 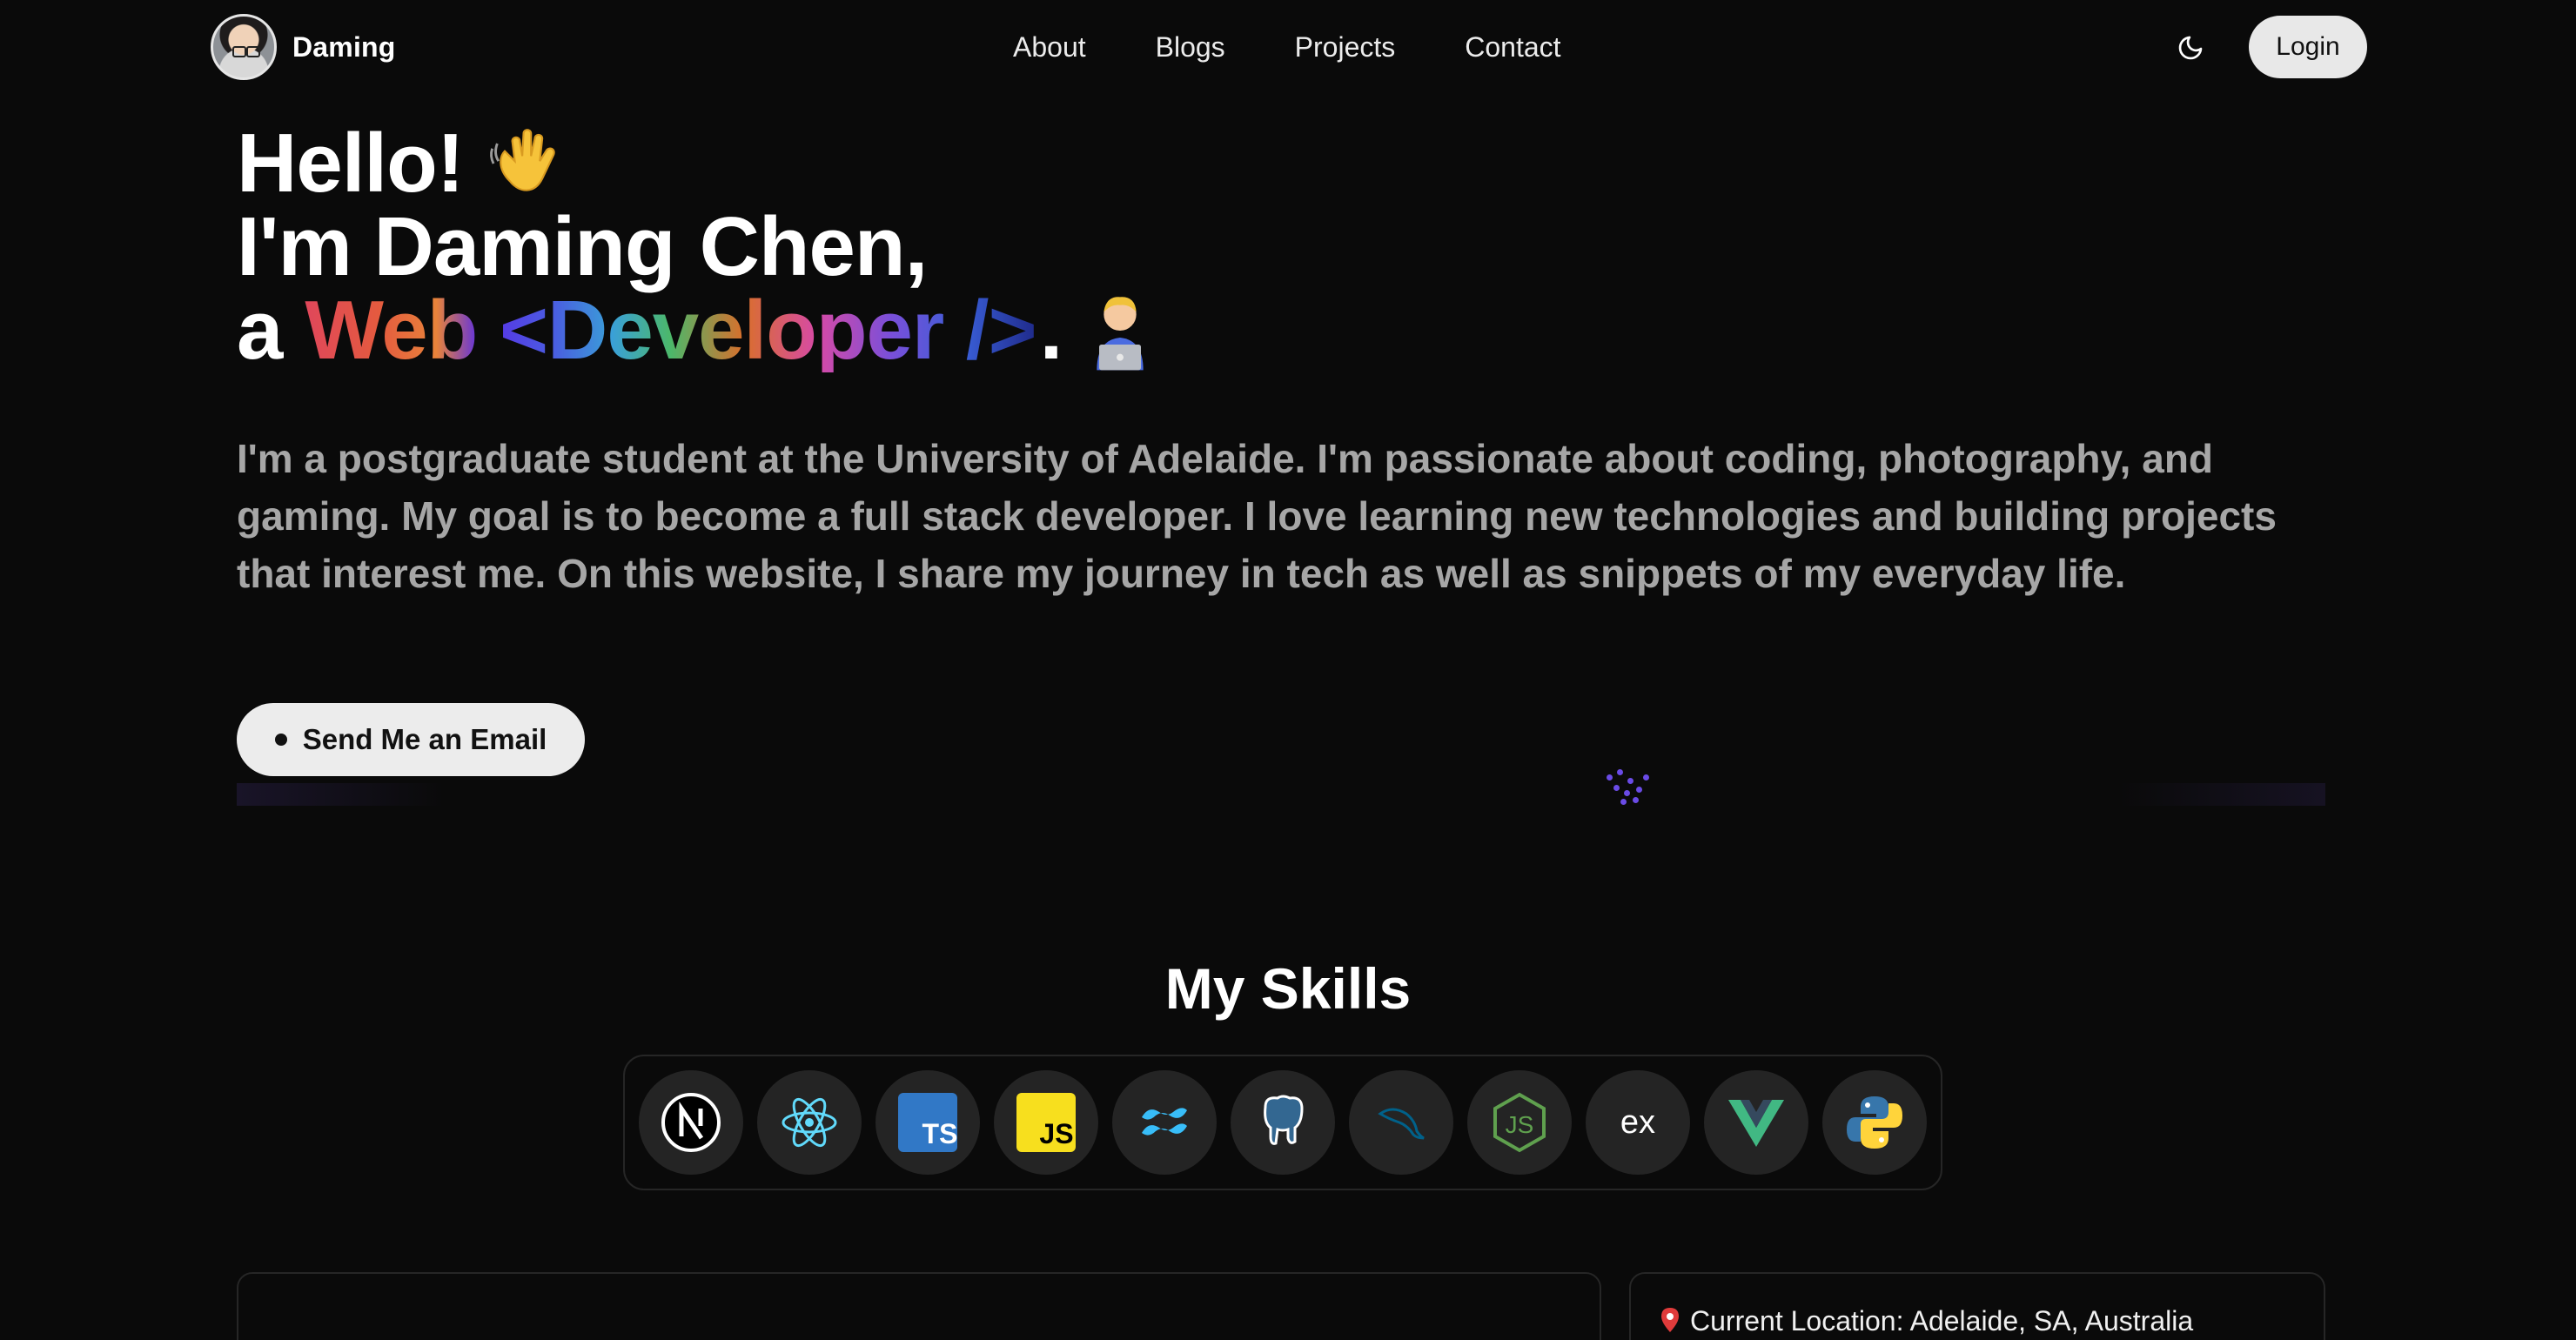 What do you see at coordinates (919, 1306) in the screenshot?
I see `content-card` at bounding box center [919, 1306].